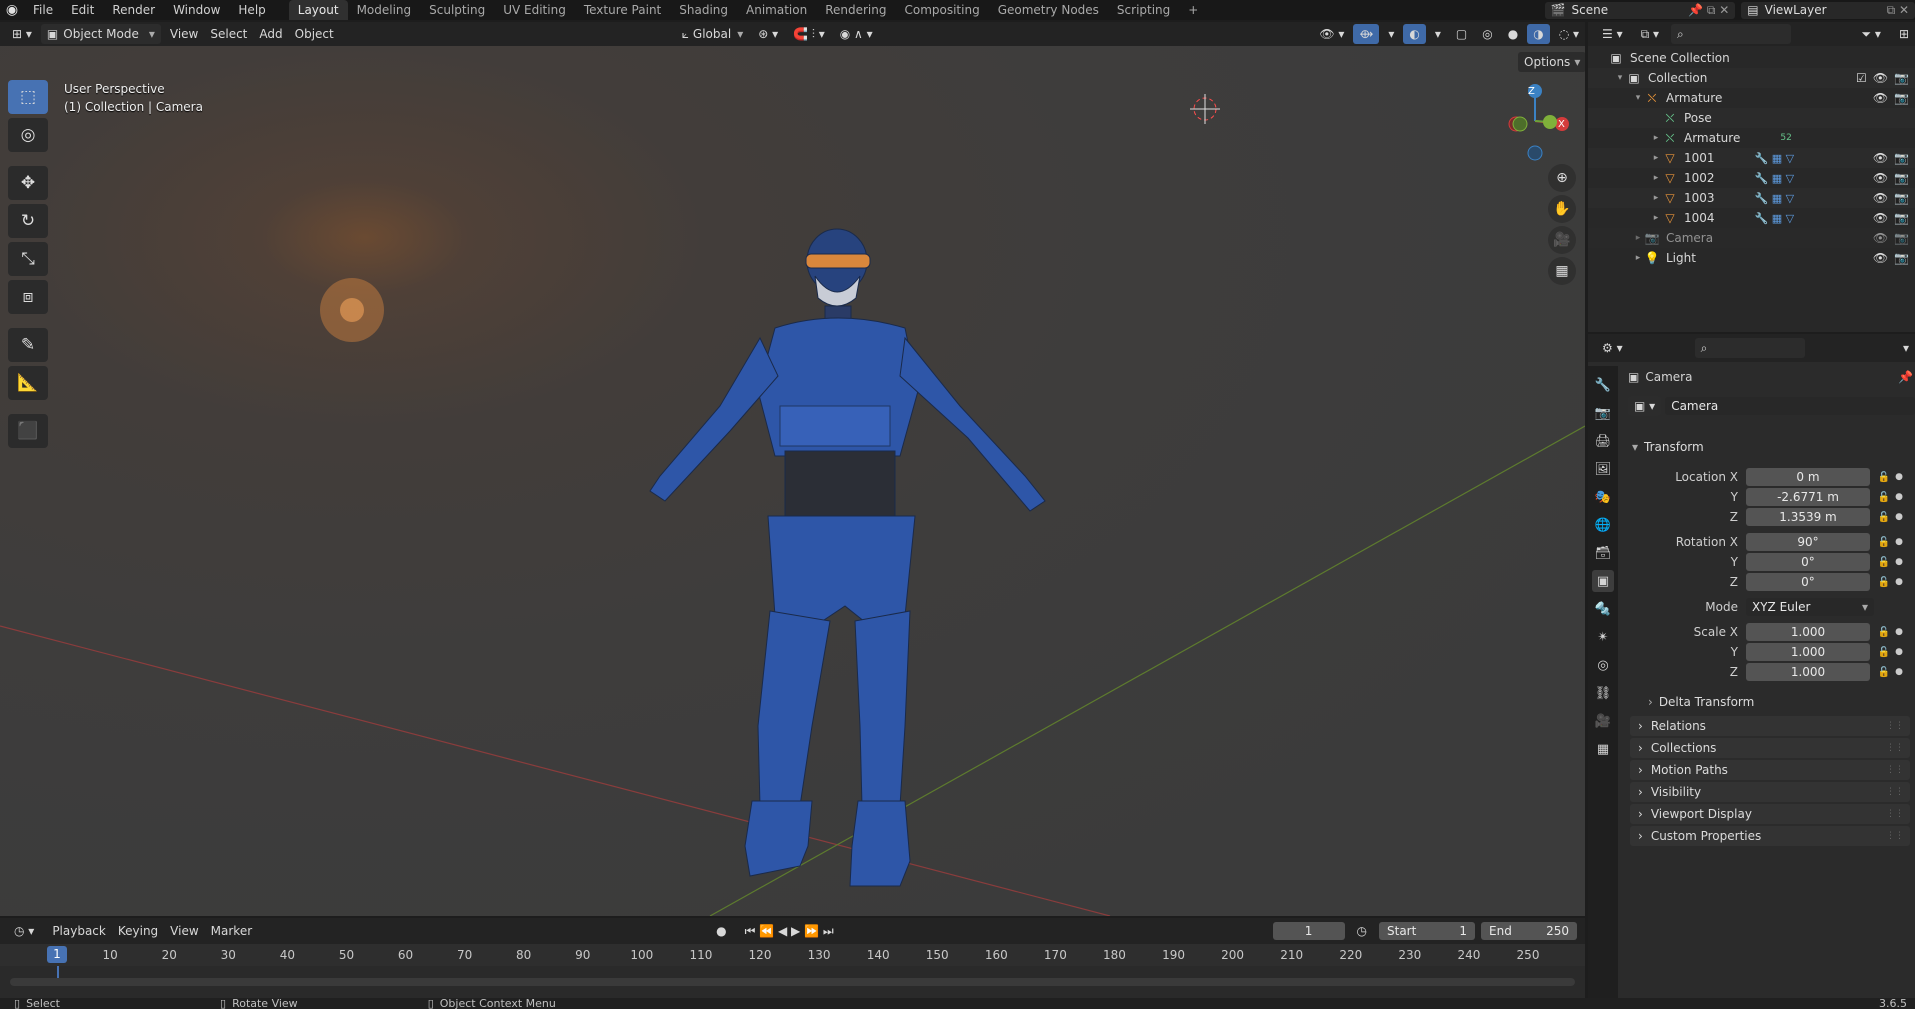 This screenshot has width=1915, height=1009. I want to click on timeline-editor-type-icon: ◷ ▾, so click(24, 931).